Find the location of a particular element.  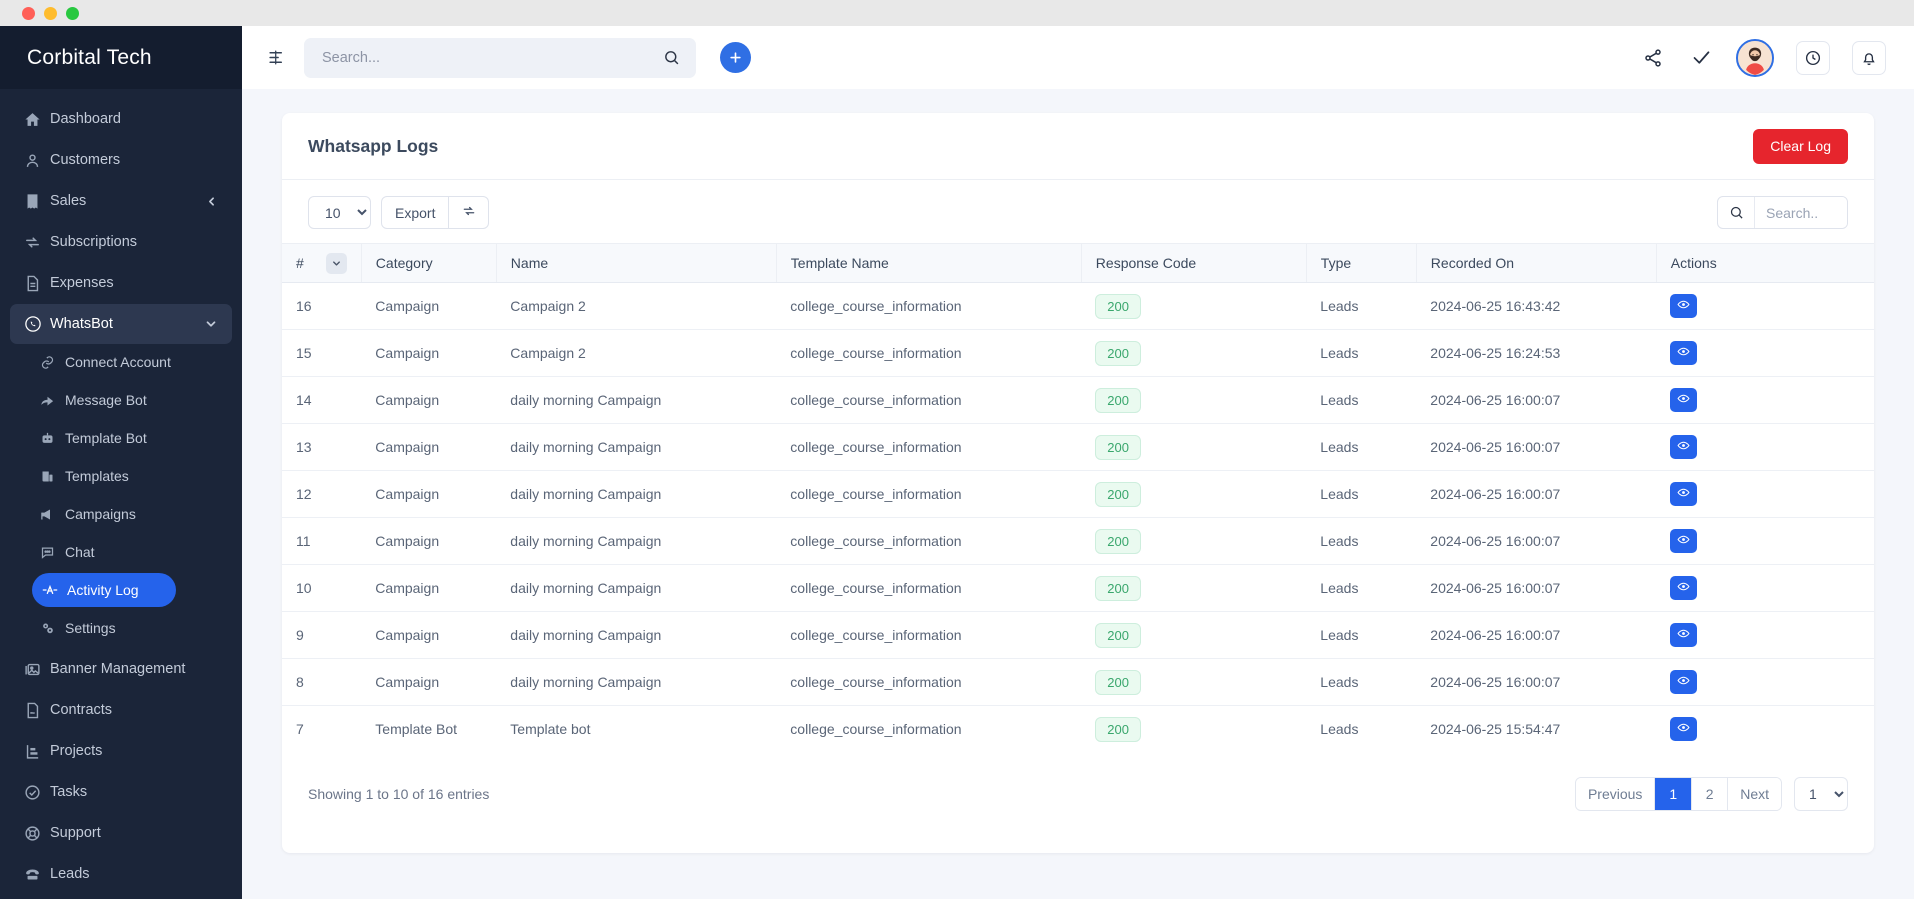

pagination-page-2: 2 is located at coordinates (1710, 793).